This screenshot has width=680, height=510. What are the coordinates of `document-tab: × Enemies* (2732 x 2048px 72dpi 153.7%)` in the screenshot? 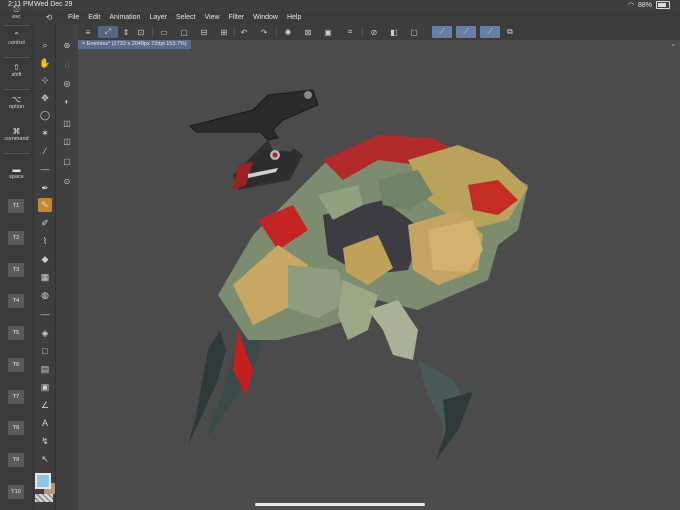 It's located at (134, 44).